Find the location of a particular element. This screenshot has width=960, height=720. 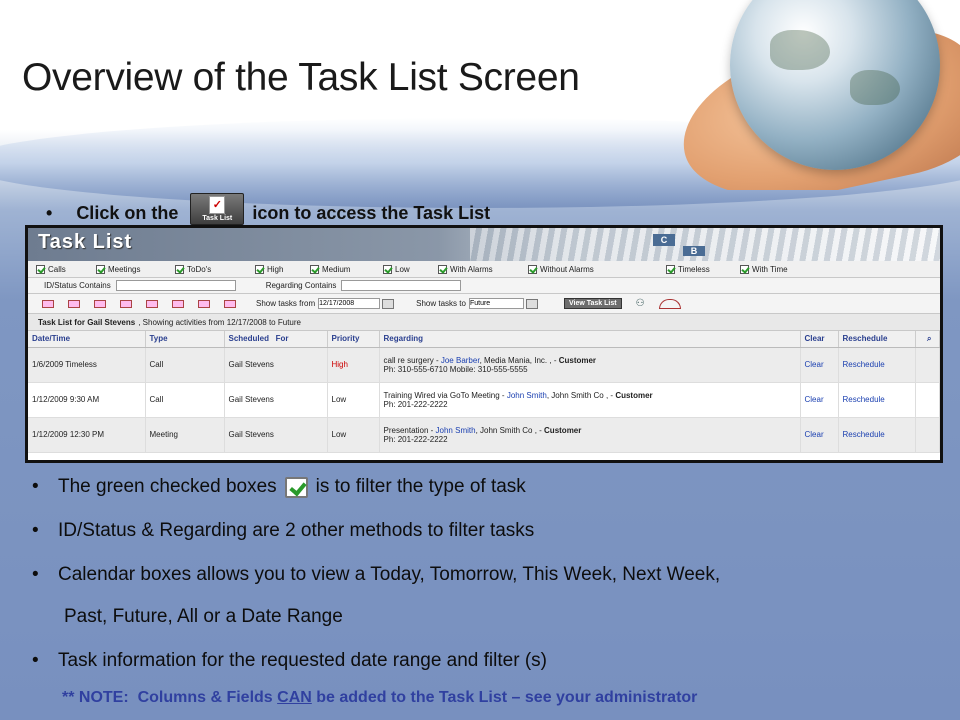

filter-high: High is located at coordinates (282, 269).